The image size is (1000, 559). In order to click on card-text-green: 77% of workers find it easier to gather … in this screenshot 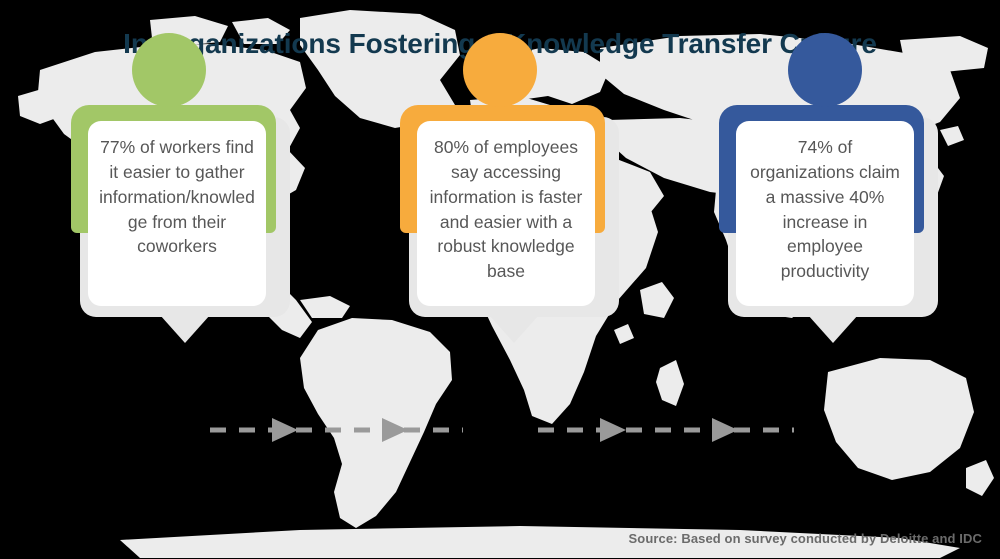, I will do `click(177, 197)`.